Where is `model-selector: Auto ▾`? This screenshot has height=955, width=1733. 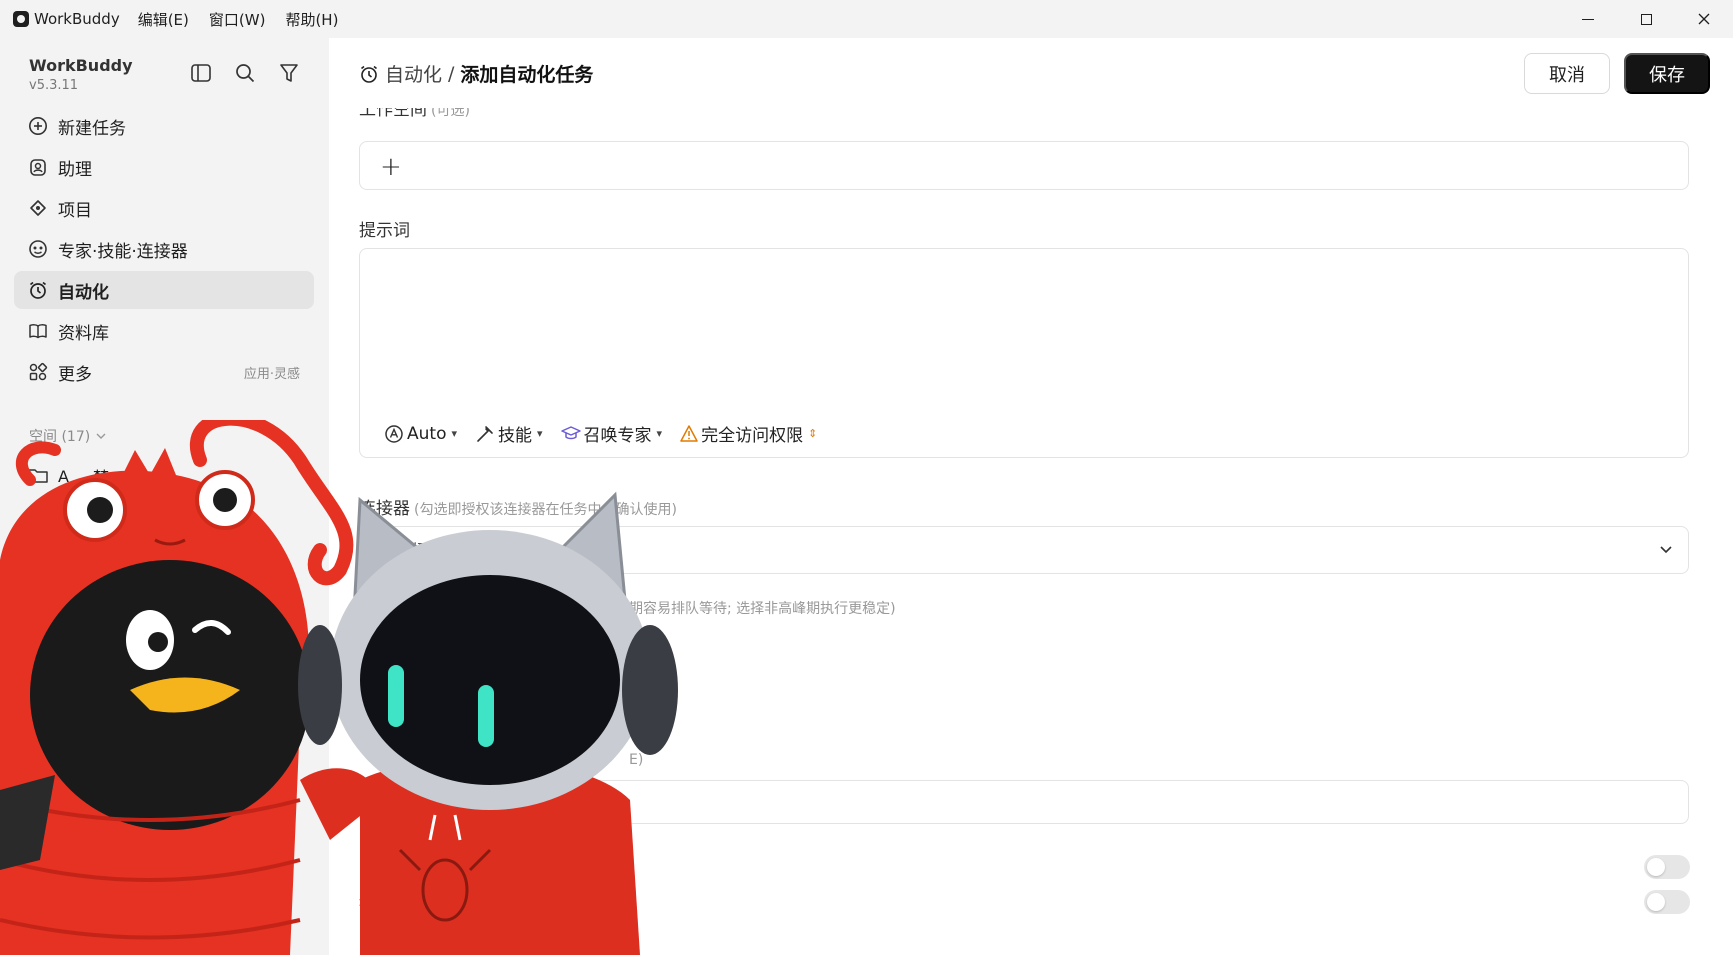 model-selector: Auto ▾ is located at coordinates (420, 434).